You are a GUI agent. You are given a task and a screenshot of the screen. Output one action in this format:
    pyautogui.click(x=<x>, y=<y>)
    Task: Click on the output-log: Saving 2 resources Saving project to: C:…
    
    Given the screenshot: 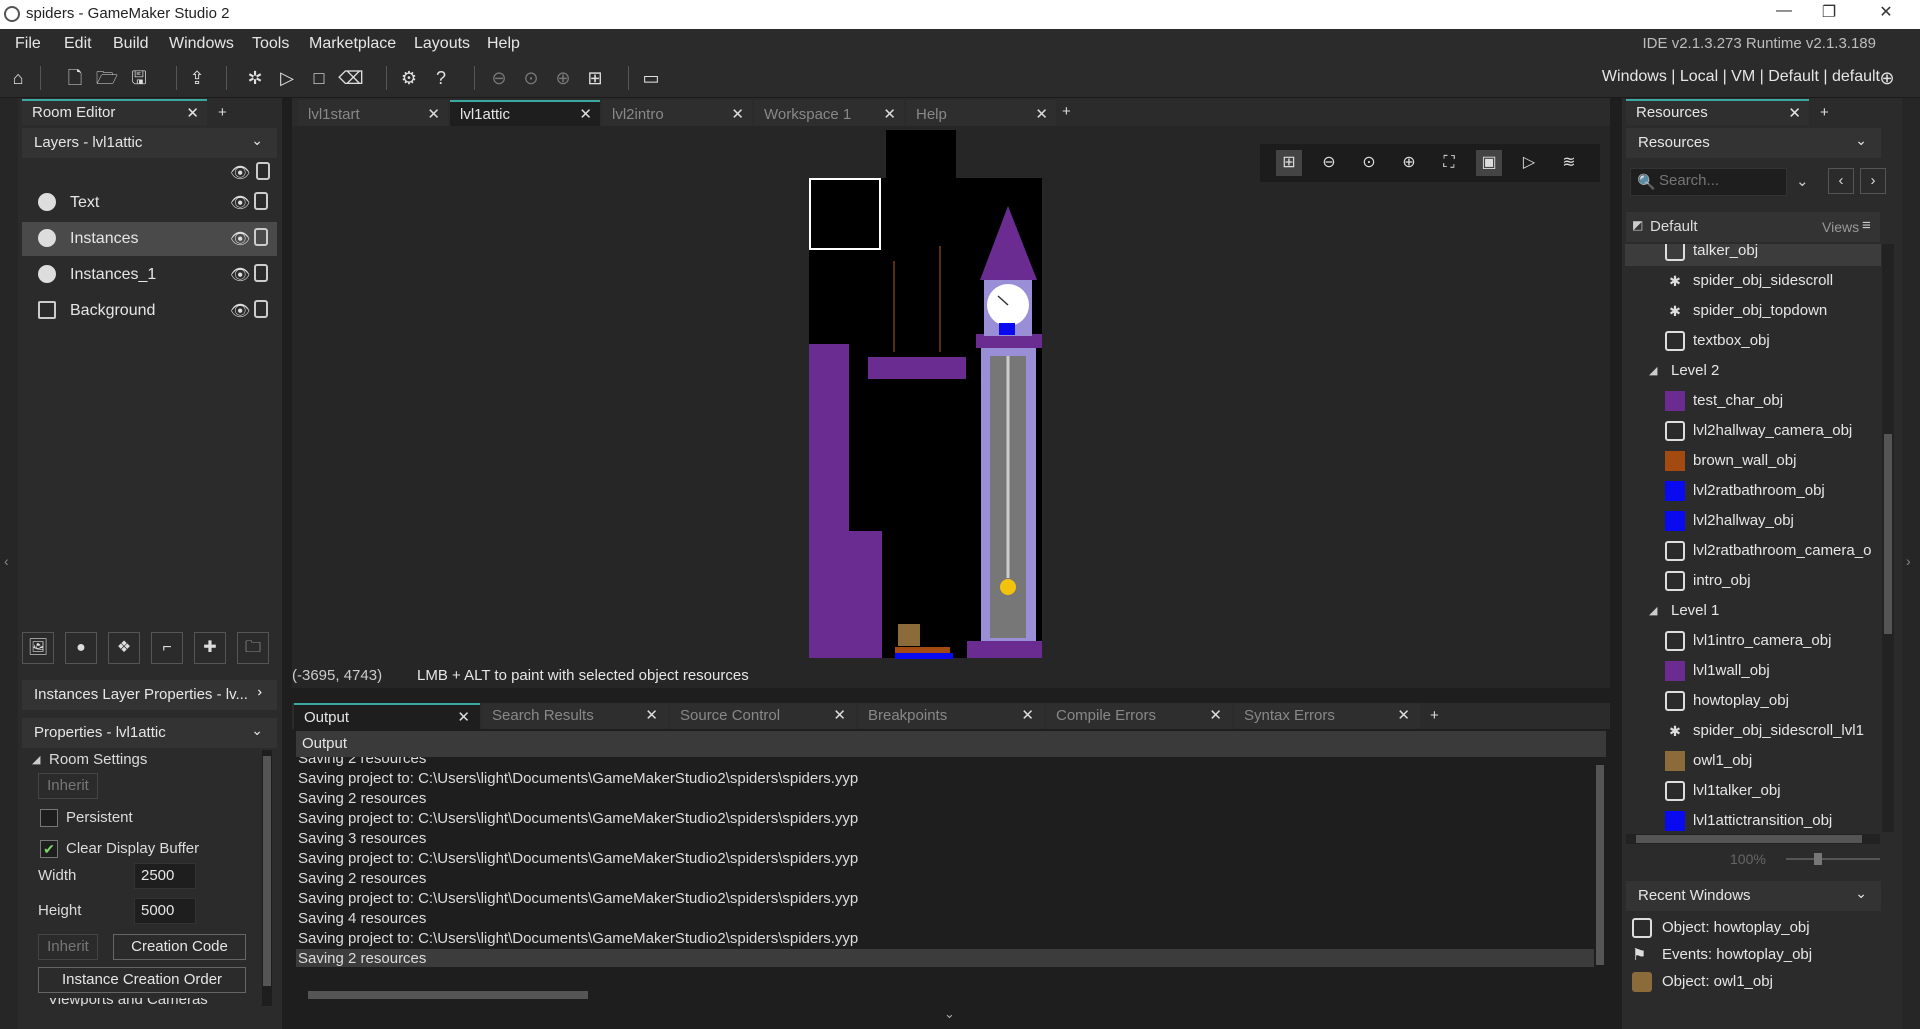 What is the action you would take?
    pyautogui.click(x=945, y=862)
    